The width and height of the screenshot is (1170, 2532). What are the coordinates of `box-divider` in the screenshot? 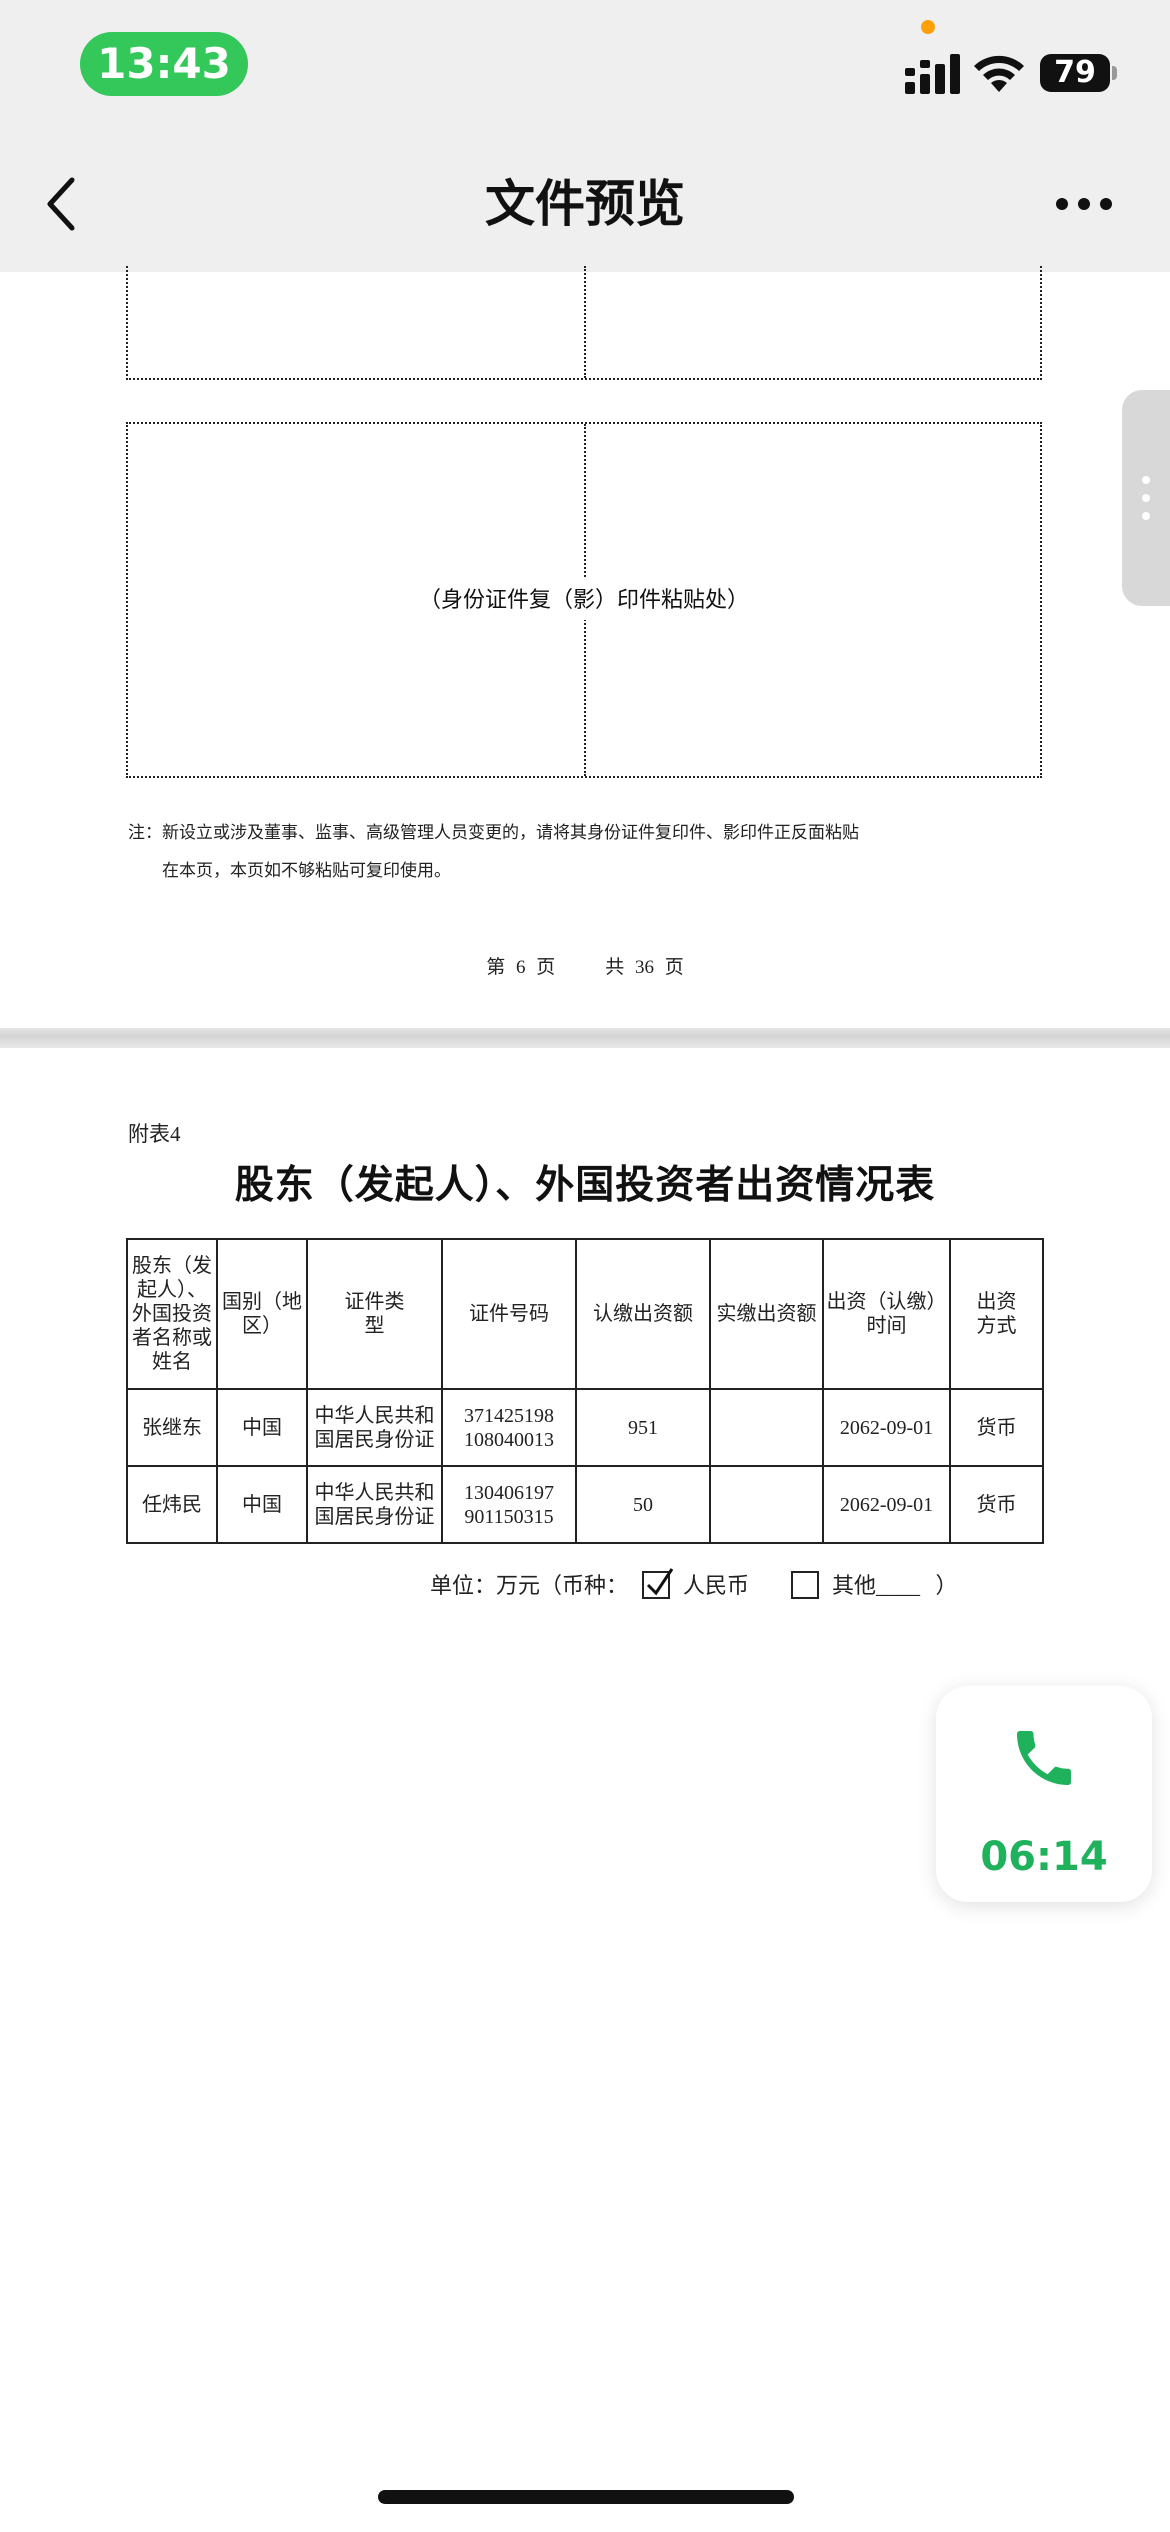 It's located at (585, 322).